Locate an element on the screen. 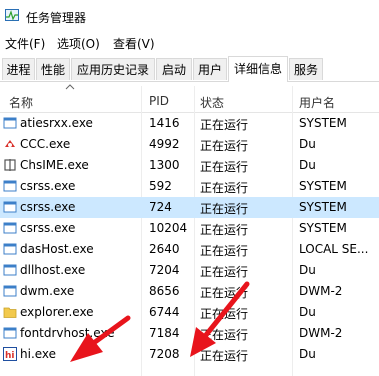 This screenshot has height=376, width=379. process-name: atiesrxx.exe is located at coordinates (56, 123).